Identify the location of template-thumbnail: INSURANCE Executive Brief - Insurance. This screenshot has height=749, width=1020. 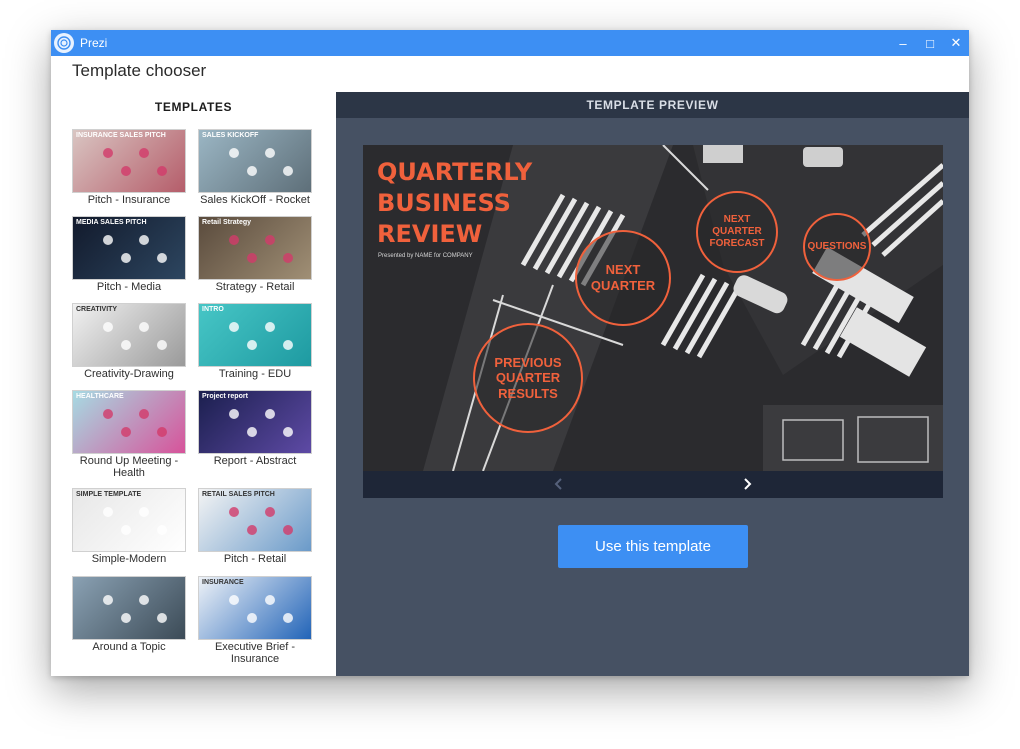
(255, 620).